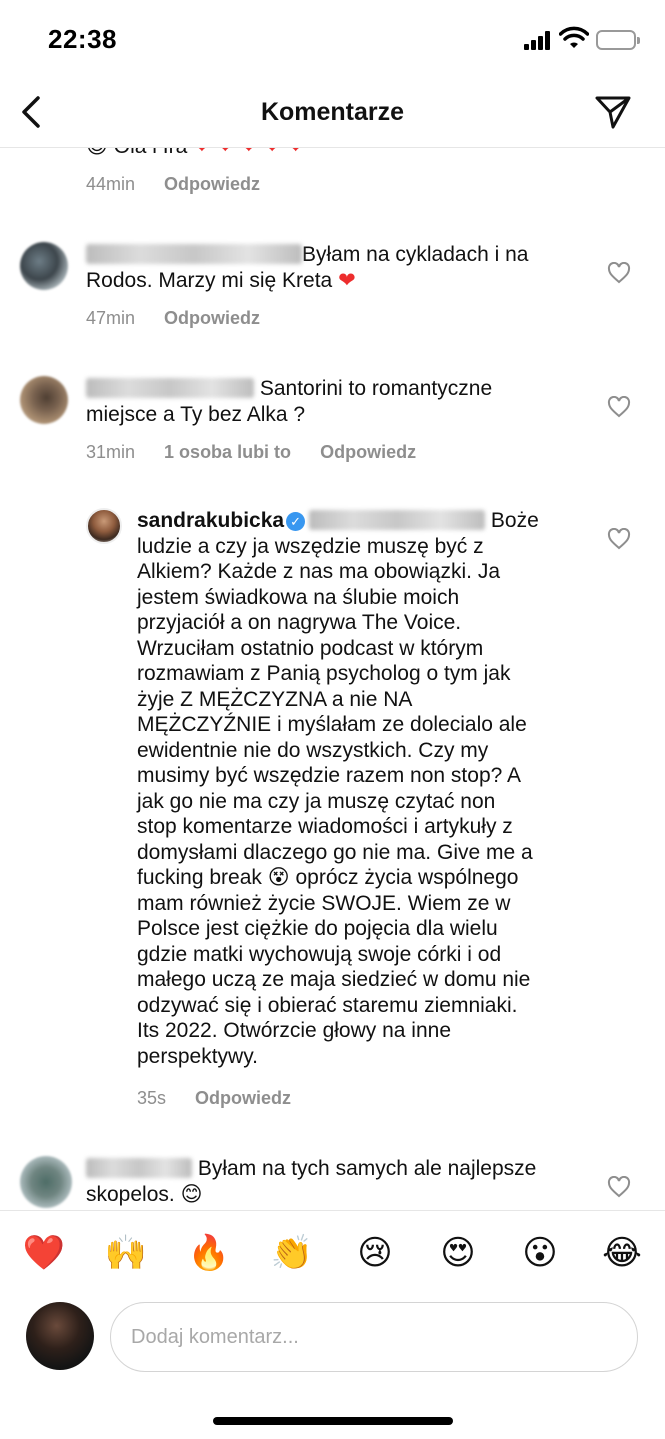 The width and height of the screenshot is (665, 1439). I want to click on reply-text-line: żyje Z MĘŻCZYZNA a nie NA, so click(275, 699).